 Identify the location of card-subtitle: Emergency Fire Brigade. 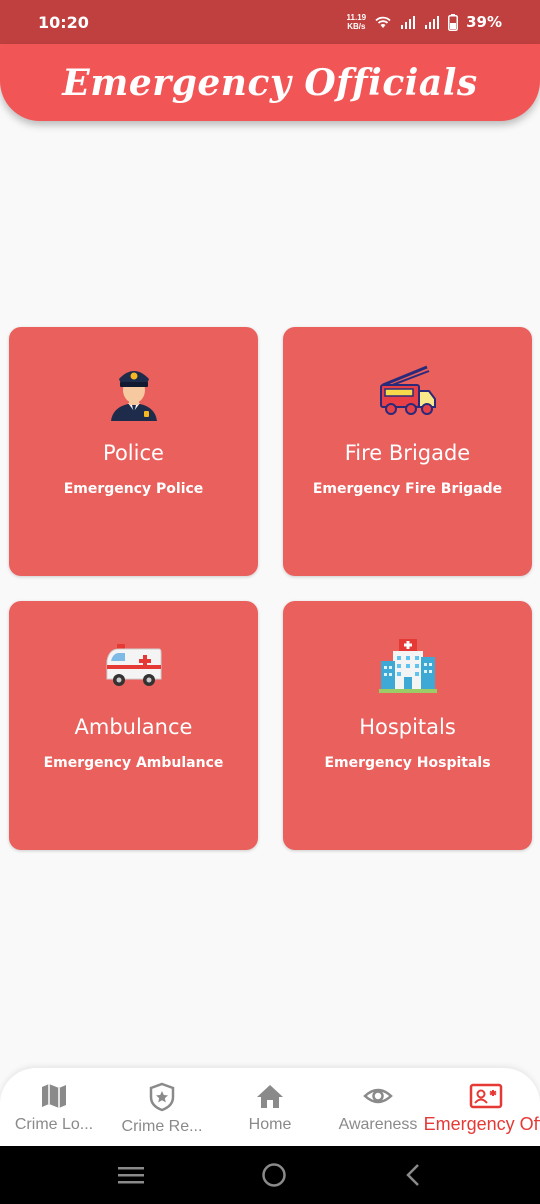
(407, 489).